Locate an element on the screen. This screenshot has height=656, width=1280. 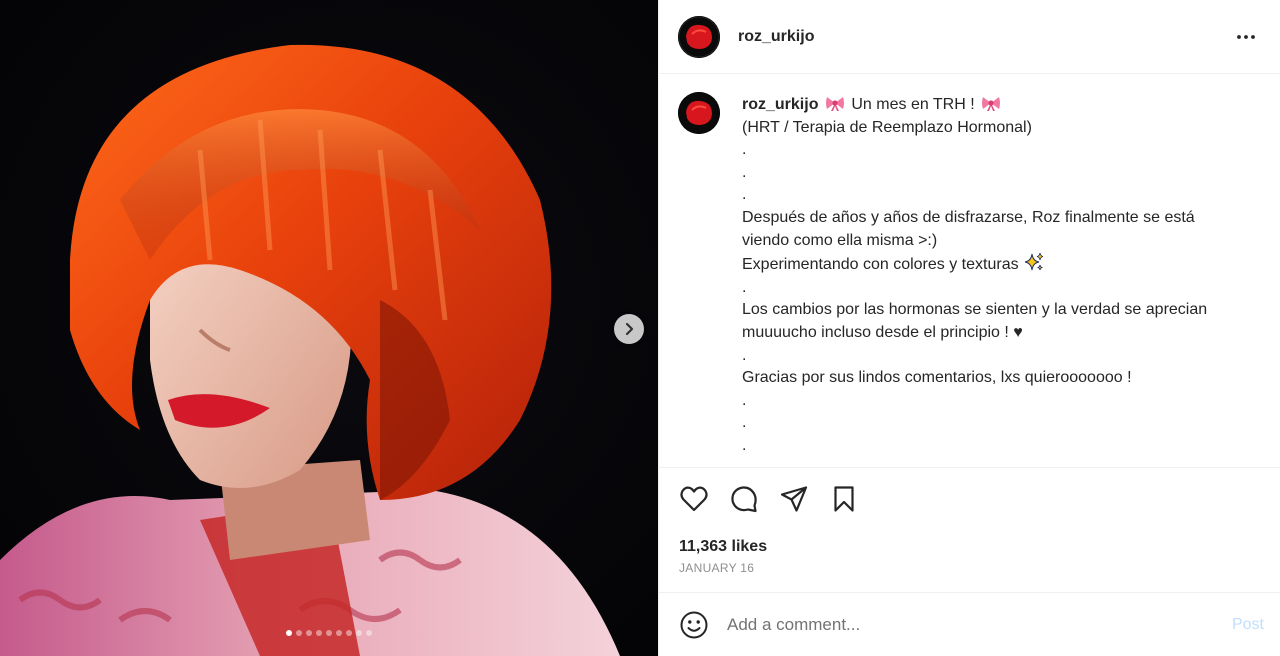
chevron-right-icon is located at coordinates (629, 329).